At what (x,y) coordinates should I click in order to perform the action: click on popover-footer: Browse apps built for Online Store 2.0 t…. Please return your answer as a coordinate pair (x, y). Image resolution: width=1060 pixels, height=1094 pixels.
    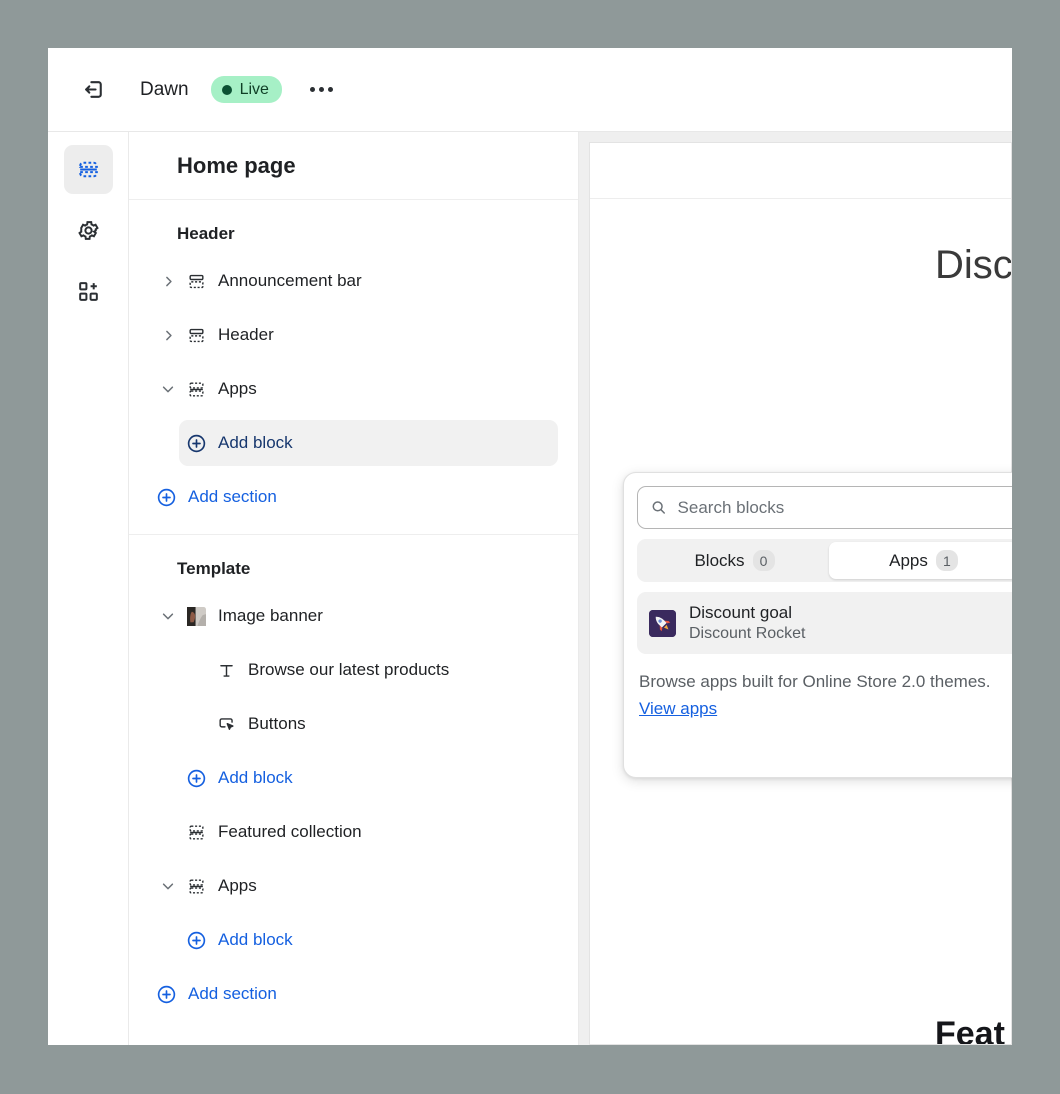
    Looking at the image, I should click on (824, 695).